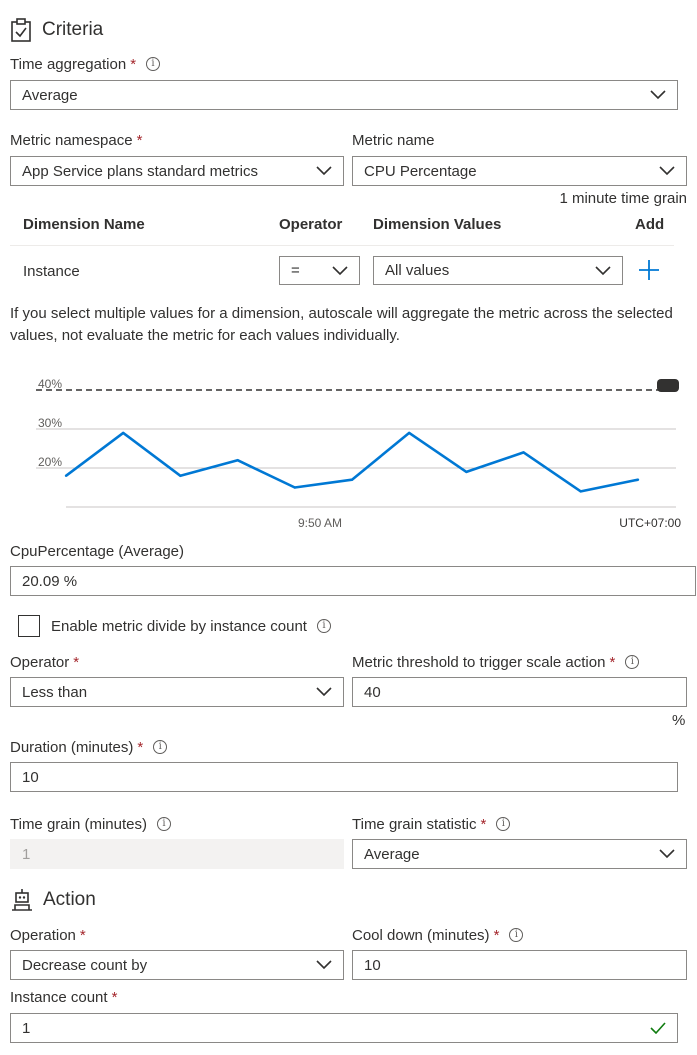 Image resolution: width=697 pixels, height=1055 pixels. Describe the element at coordinates (76, 140) in the screenshot. I see `metric-namespace-label: Metric namespace *` at that location.